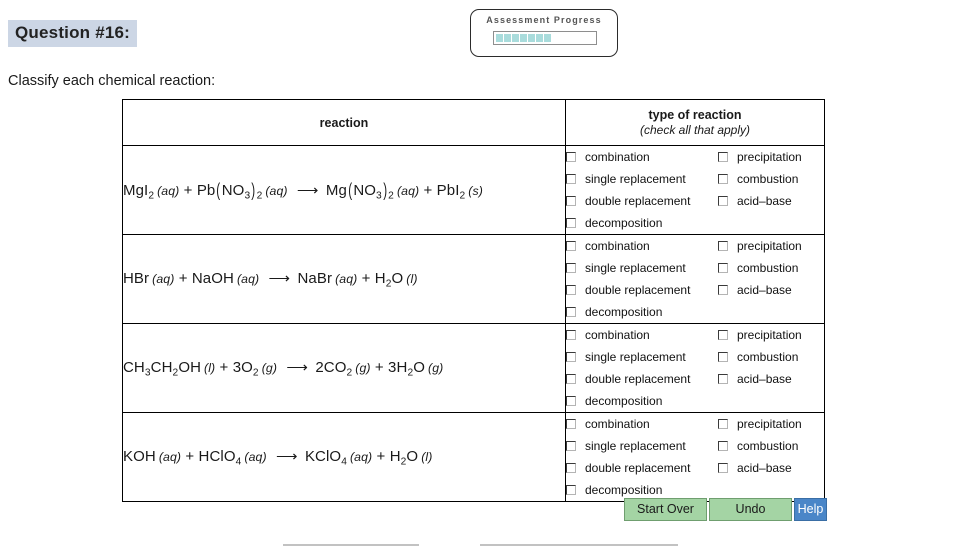  I want to click on checkbox-row1-double-replacement: double replacement, so click(642, 201).